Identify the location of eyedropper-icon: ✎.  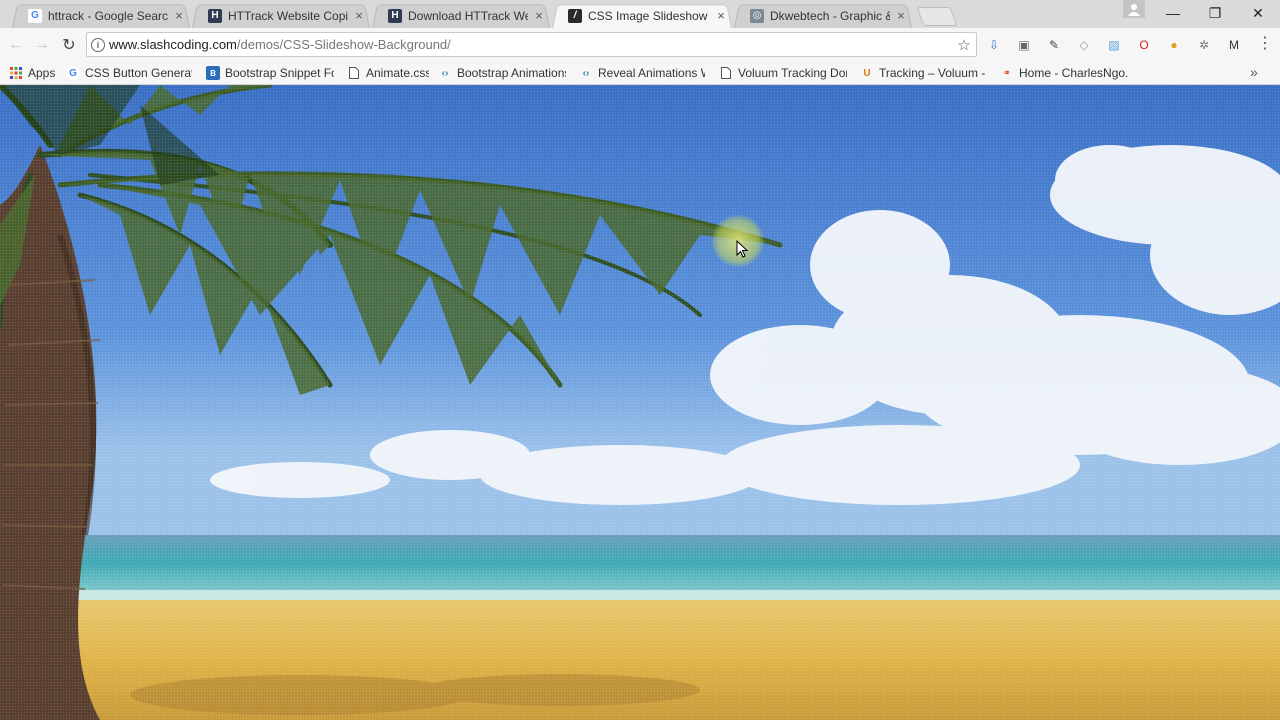
(1054, 45).